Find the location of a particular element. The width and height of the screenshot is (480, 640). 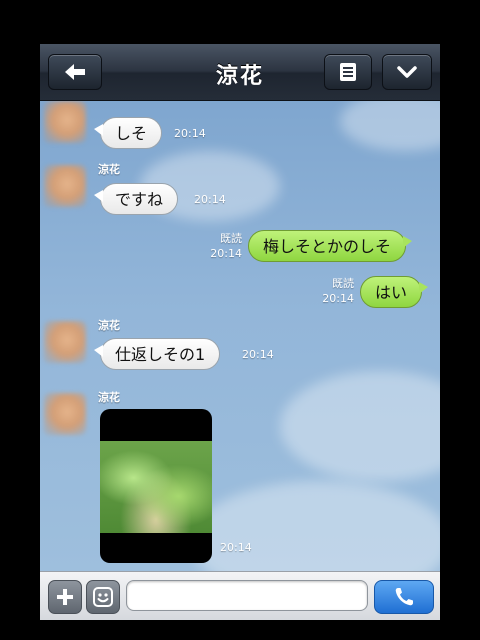

message-bubble: しそ is located at coordinates (128, 133).